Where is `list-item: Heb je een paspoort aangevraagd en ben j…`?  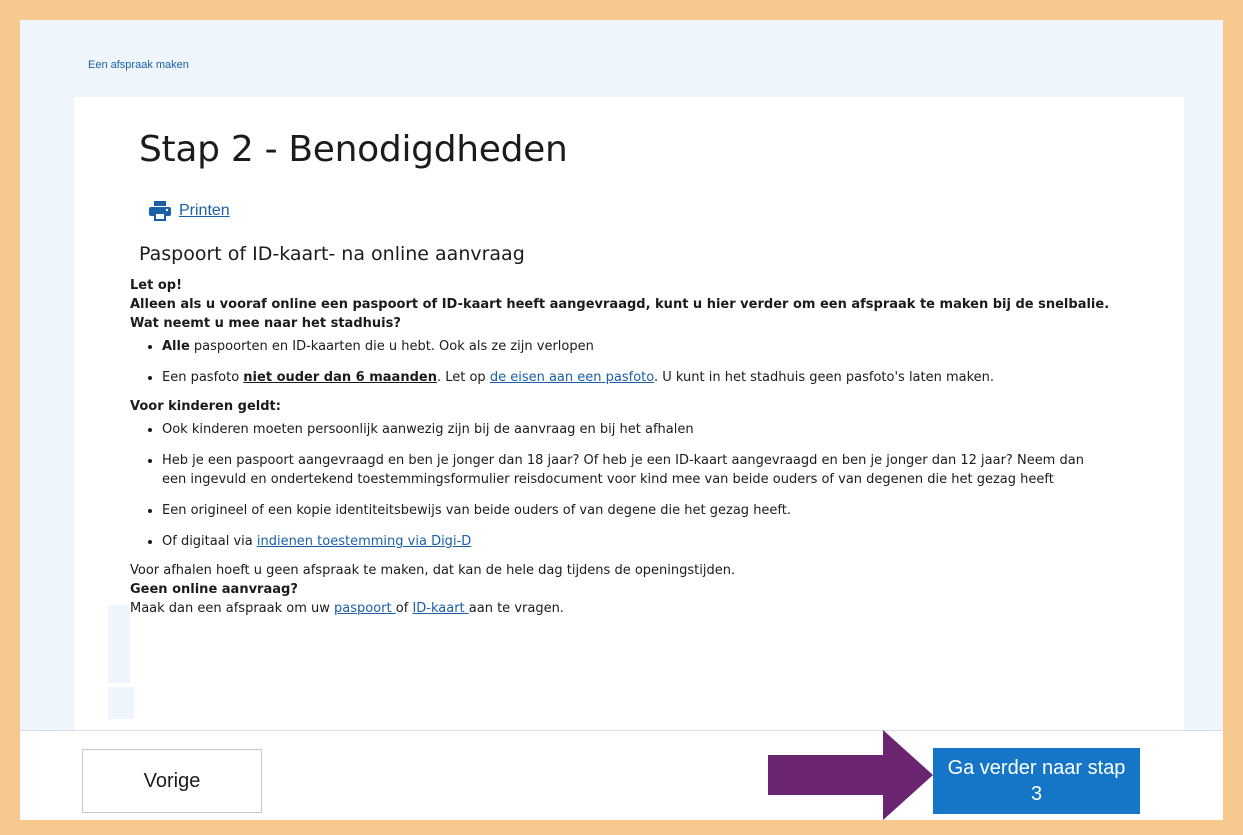
list-item: Heb je een paspoort aangevraagd en ben j… is located at coordinates (666, 470).